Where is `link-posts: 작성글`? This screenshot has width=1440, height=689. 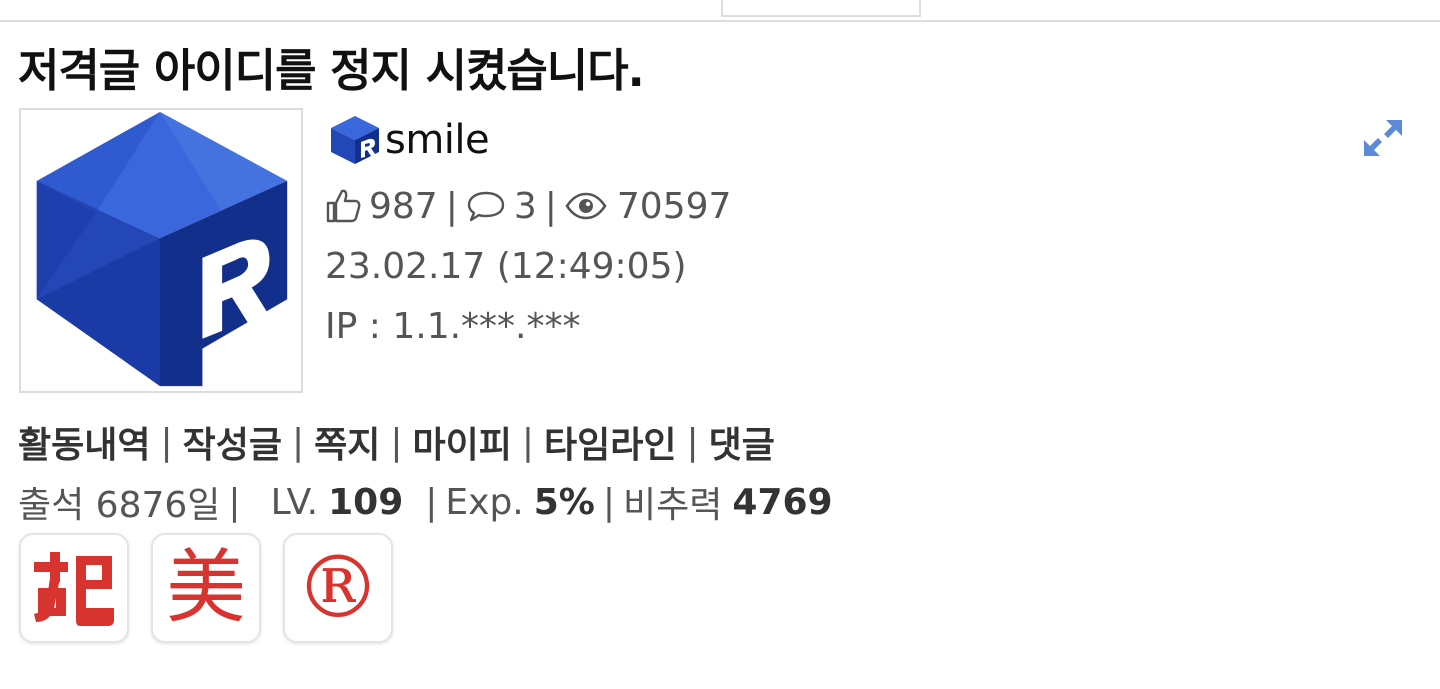 link-posts: 작성글 is located at coordinates (232, 442).